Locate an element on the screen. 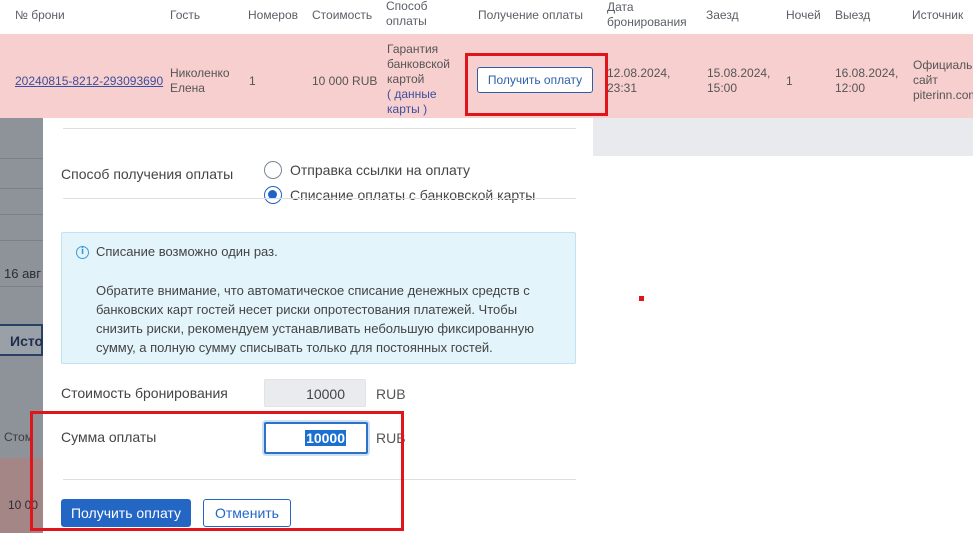 This screenshot has height=533, width=973. card-data-link: данные is located at coordinates (415, 94).